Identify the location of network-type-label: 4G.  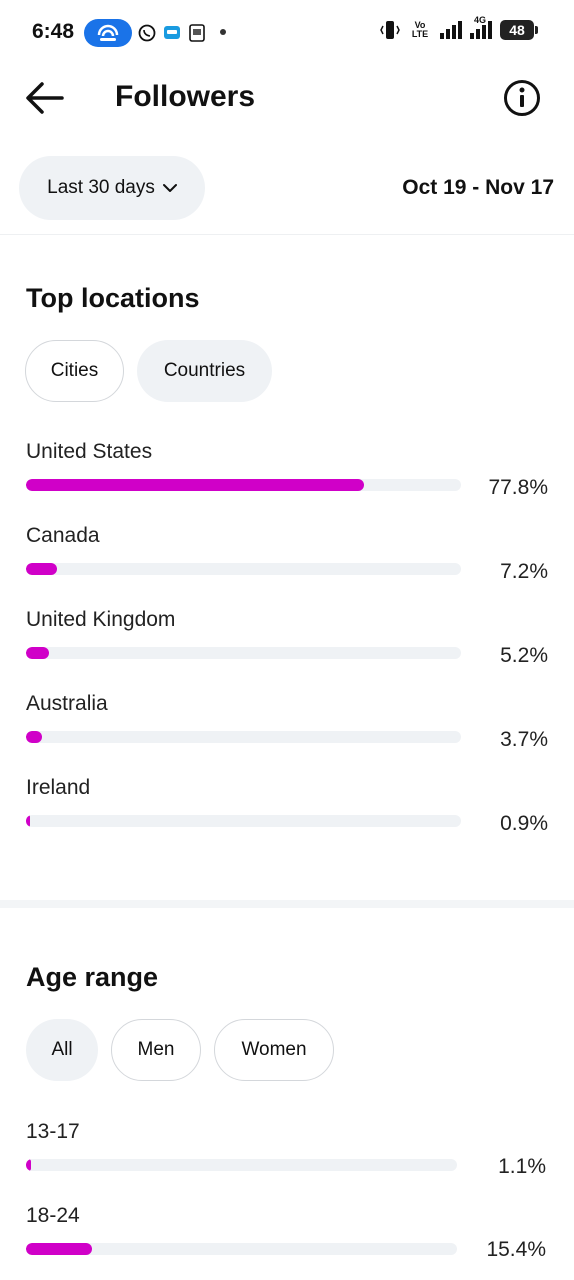
(480, 20).